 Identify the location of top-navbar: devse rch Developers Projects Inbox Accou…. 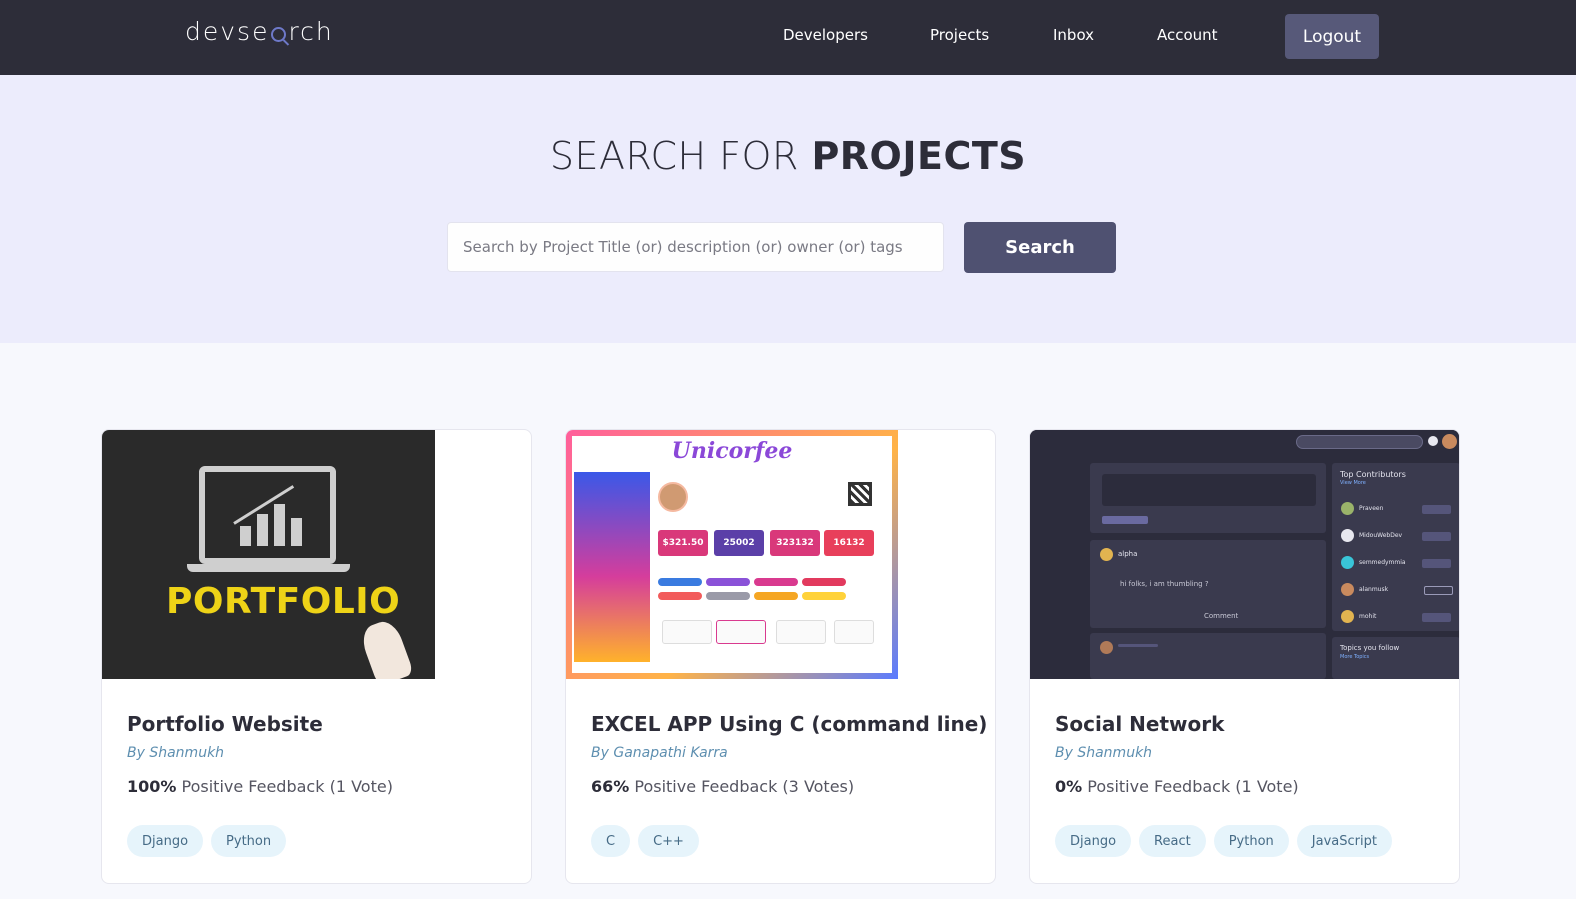
(788, 37).